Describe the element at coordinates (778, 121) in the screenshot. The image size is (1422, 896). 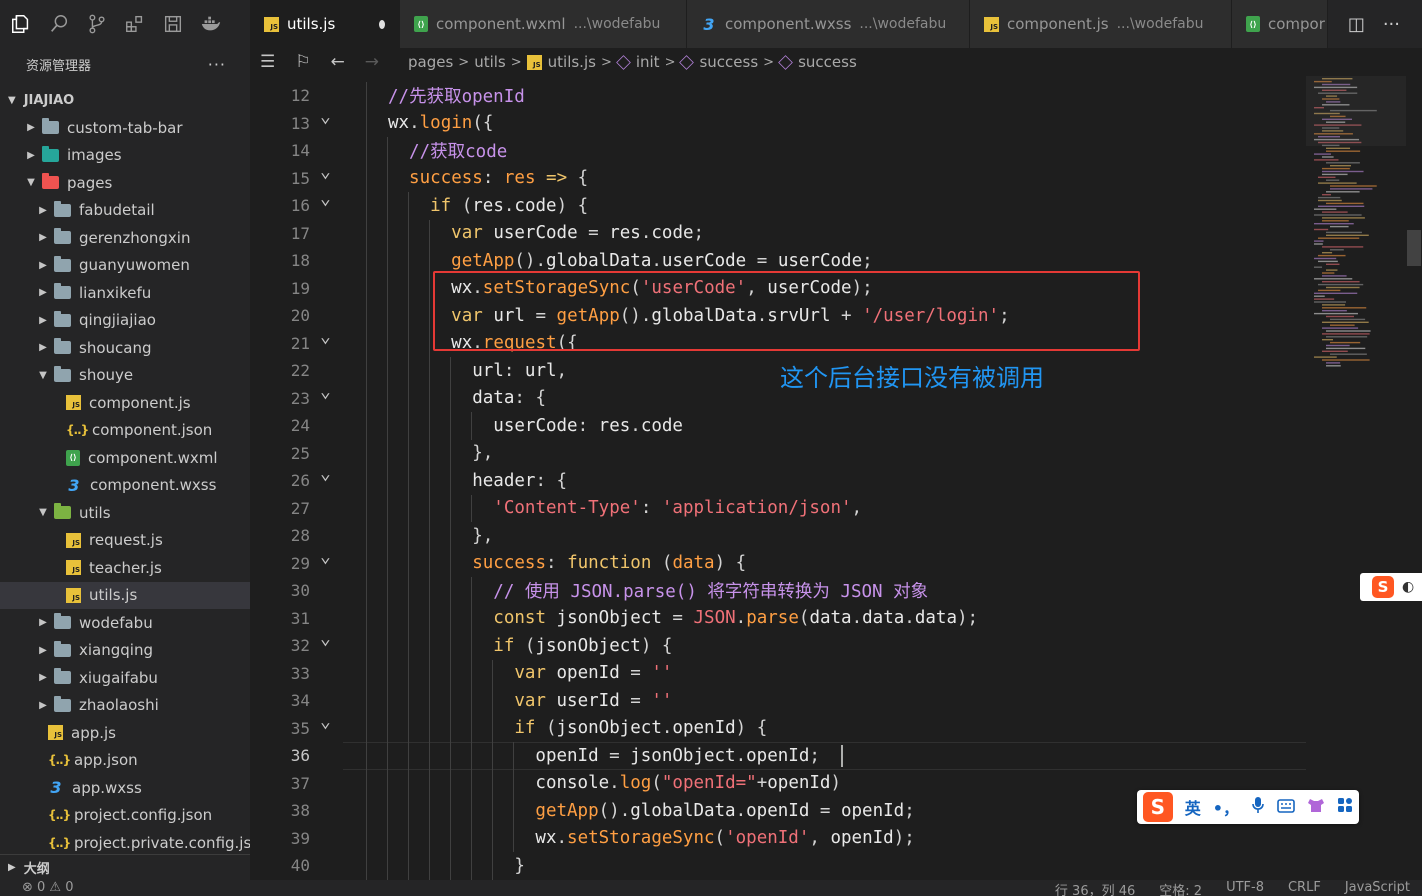
I see `code-line: 13 ⌄ wx.login({` at that location.